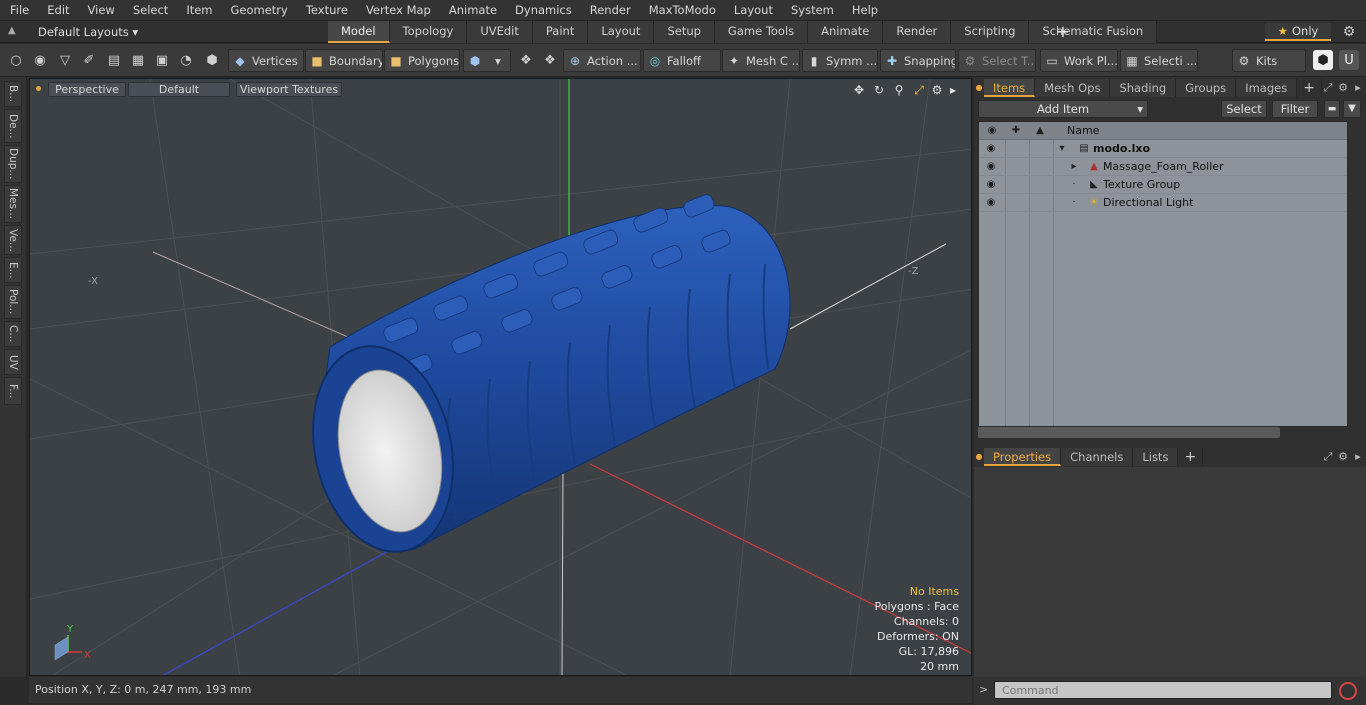  Describe the element at coordinates (13, 362) in the screenshot. I see `left-tab-uv: UV` at that location.